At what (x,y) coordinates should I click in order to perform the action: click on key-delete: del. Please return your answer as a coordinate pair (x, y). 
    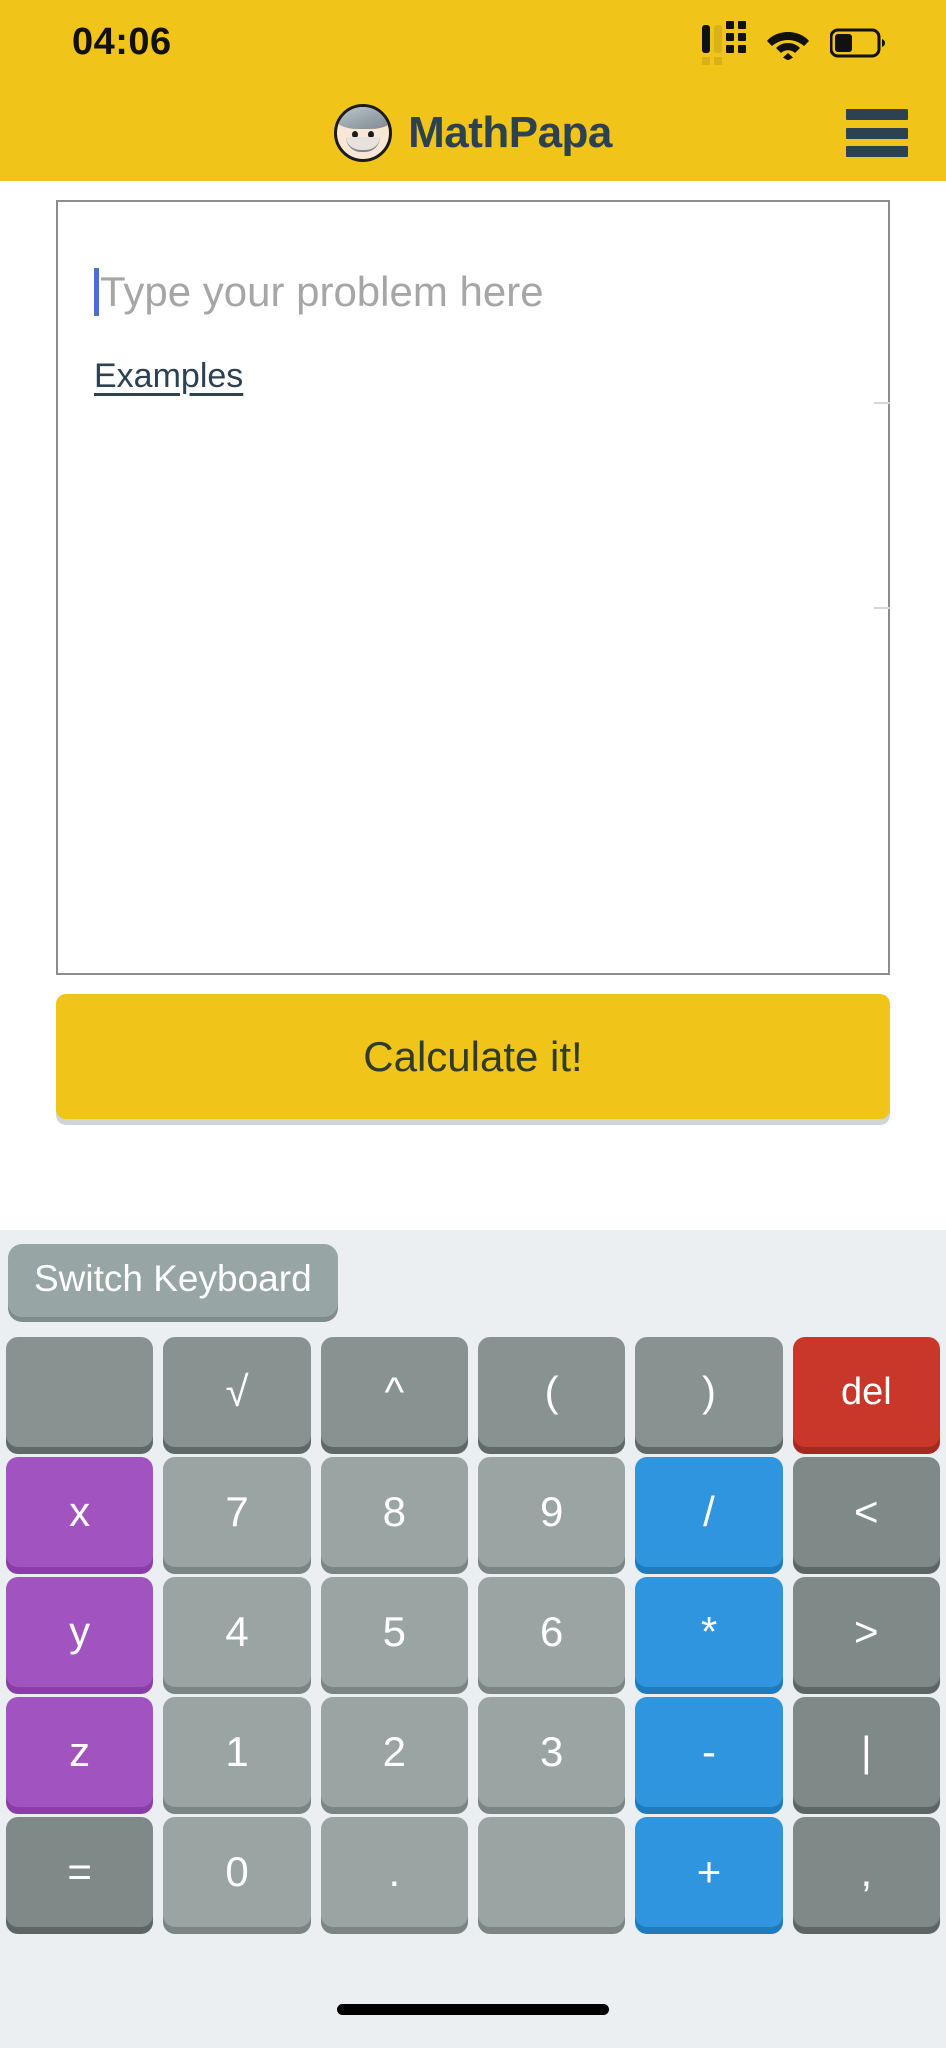
    Looking at the image, I should click on (866, 1392).